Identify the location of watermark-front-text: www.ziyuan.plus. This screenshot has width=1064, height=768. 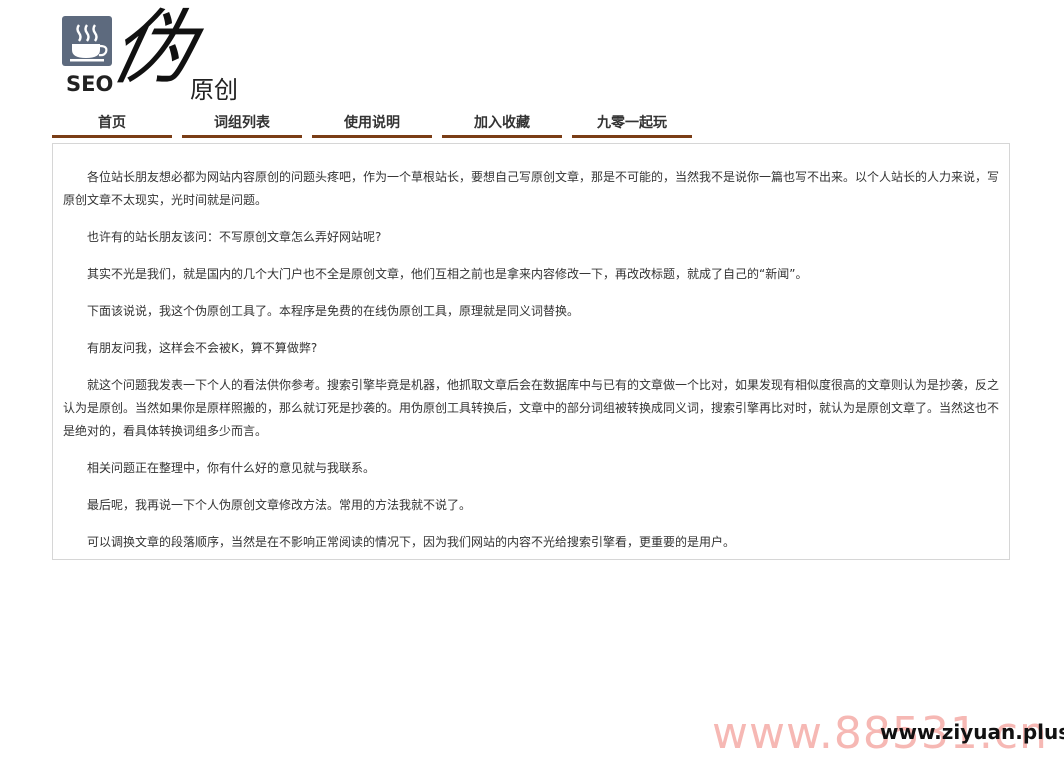
(972, 732).